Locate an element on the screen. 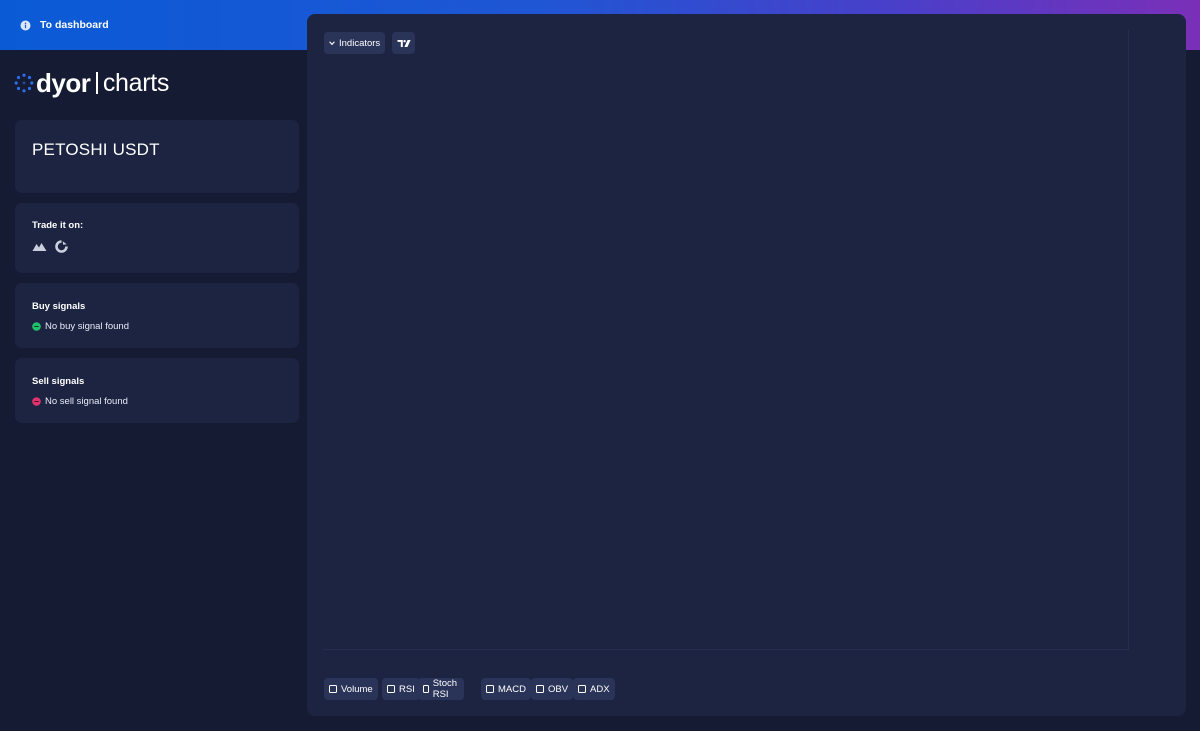 The width and height of the screenshot is (1200, 731). sell-signal-status: No sell signal found is located at coordinates (80, 401).